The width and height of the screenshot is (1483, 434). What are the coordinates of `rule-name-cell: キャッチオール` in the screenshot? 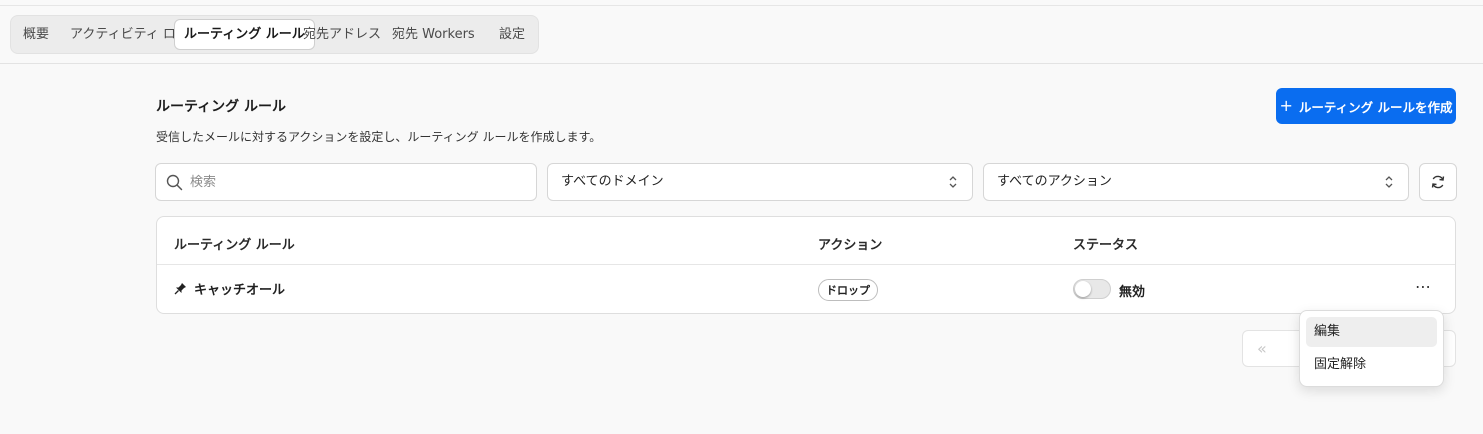 It's located at (229, 288).